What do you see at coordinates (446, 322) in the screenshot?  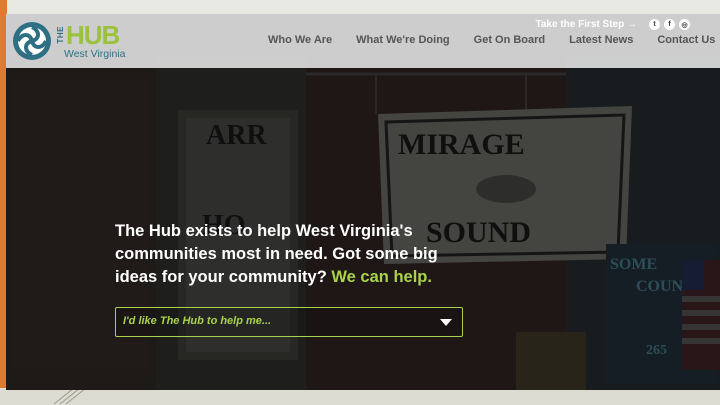 I see `chevron-down-icon` at bounding box center [446, 322].